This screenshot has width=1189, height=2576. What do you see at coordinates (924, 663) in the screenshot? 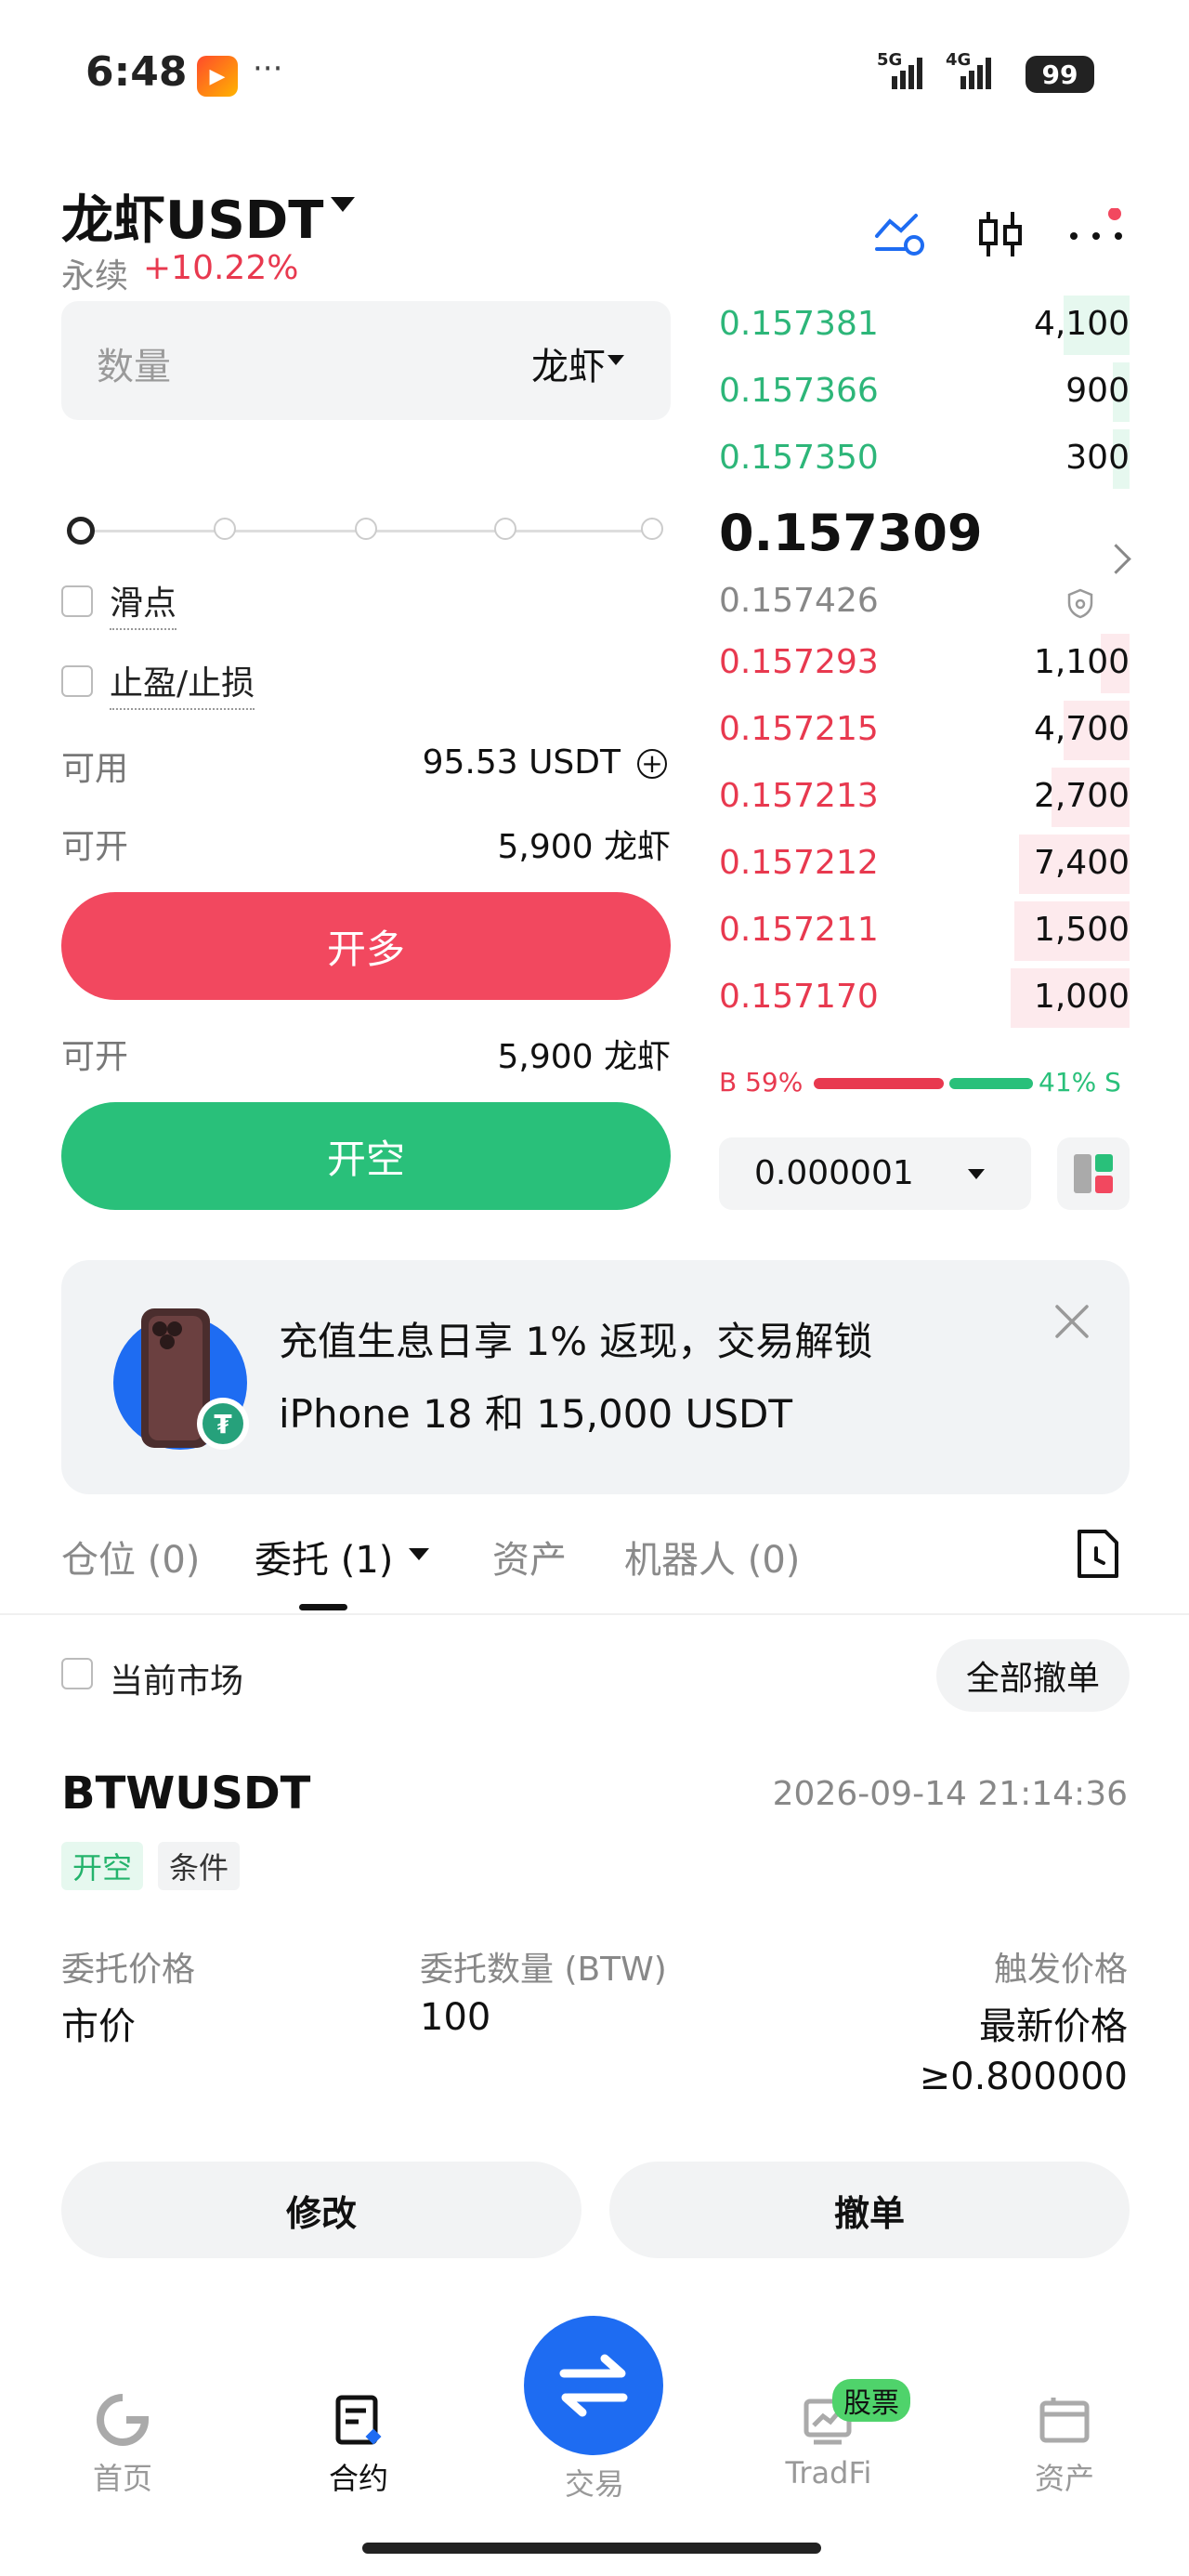
I see `bid-row: 0.157293 1,100` at bounding box center [924, 663].